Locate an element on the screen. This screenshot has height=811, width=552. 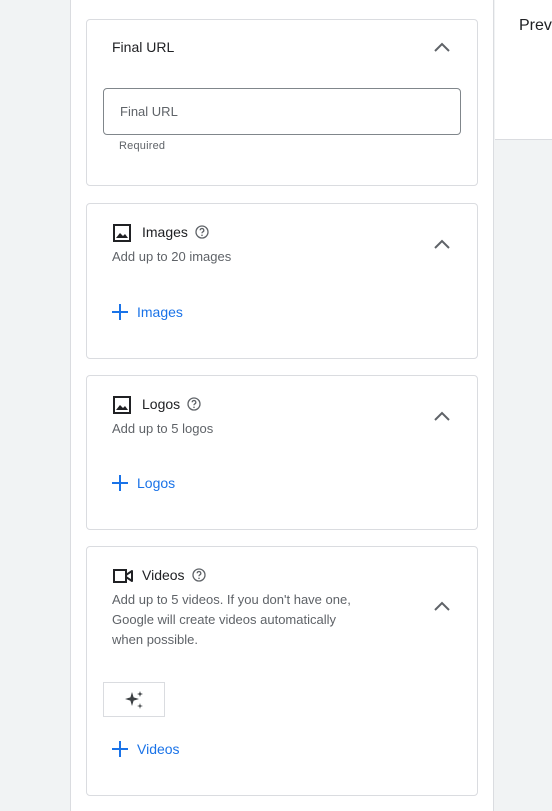
final-url-card: Final URL Required is located at coordinates (282, 102).